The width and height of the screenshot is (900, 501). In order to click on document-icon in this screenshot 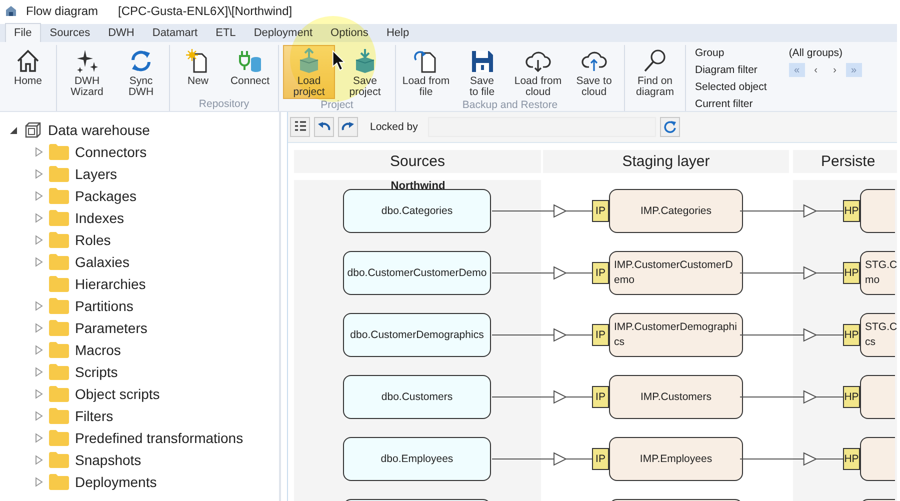, I will do `click(426, 61)`.